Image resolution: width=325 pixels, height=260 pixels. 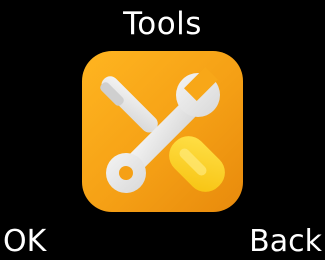 I want to click on back-softkey: Back, so click(x=285, y=242).